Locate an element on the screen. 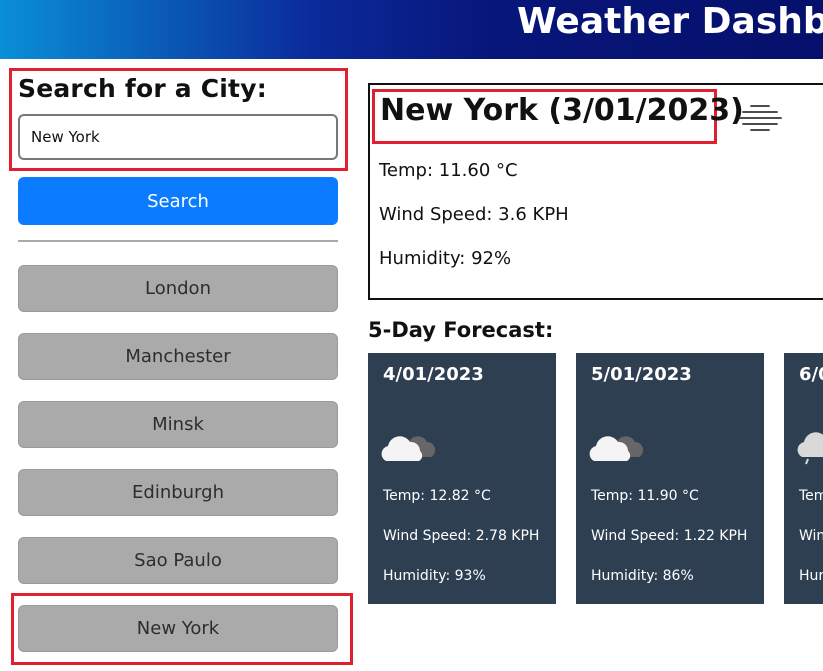 The image size is (823, 671). history-highlight-box is located at coordinates (182, 629).